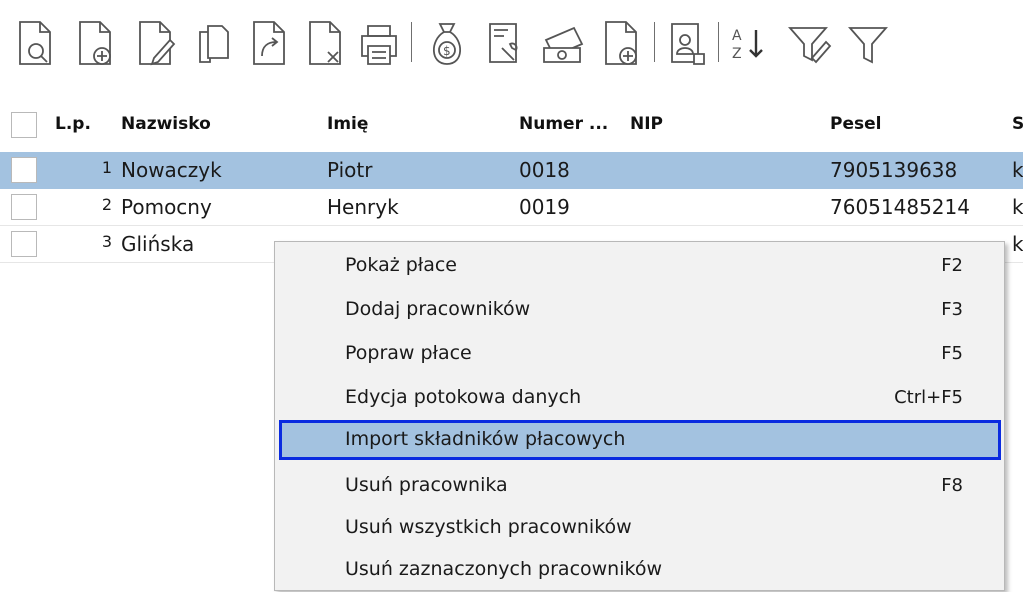  I want to click on column-header-nazwisko: Nazwisko, so click(166, 124).